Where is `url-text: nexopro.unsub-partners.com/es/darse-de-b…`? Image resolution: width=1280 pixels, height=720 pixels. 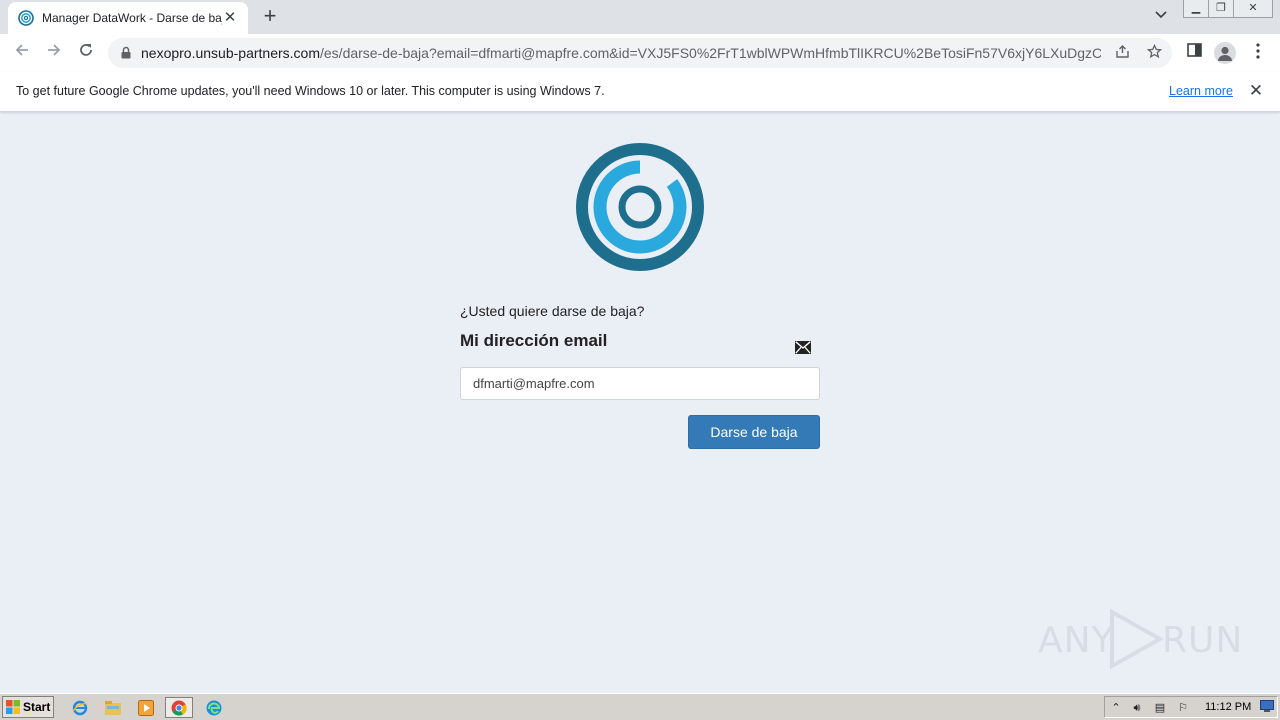
url-text: nexopro.unsub-partners.com/es/darse-de-b… is located at coordinates (621, 53).